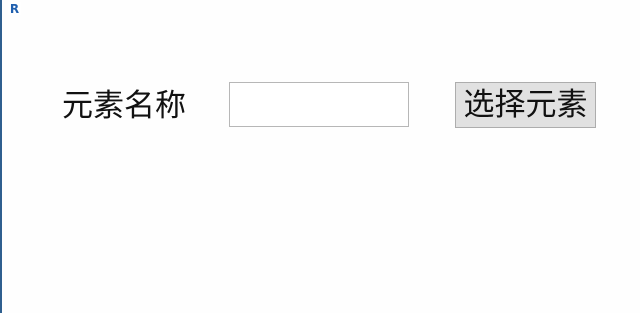 The height and width of the screenshot is (313, 640). I want to click on revit-r-icon: R, so click(14, 8).